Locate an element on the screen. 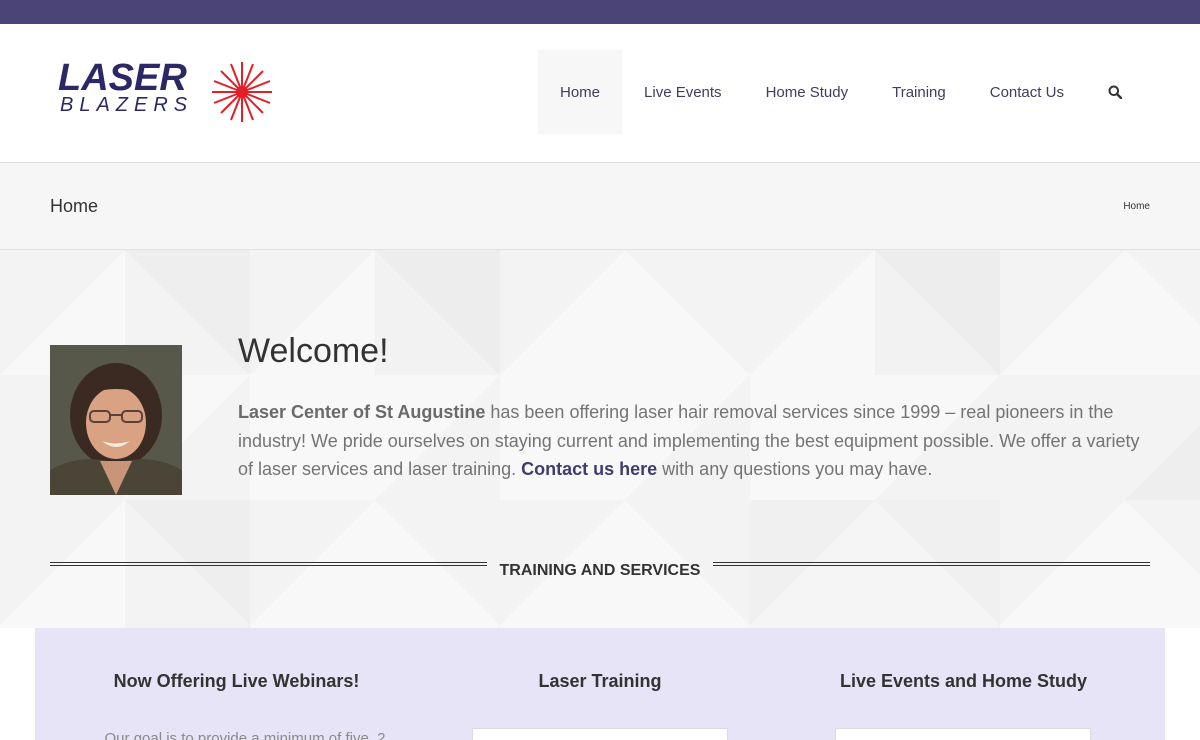 This screenshot has height=740, width=1200. top-accent-bar is located at coordinates (600, 12).